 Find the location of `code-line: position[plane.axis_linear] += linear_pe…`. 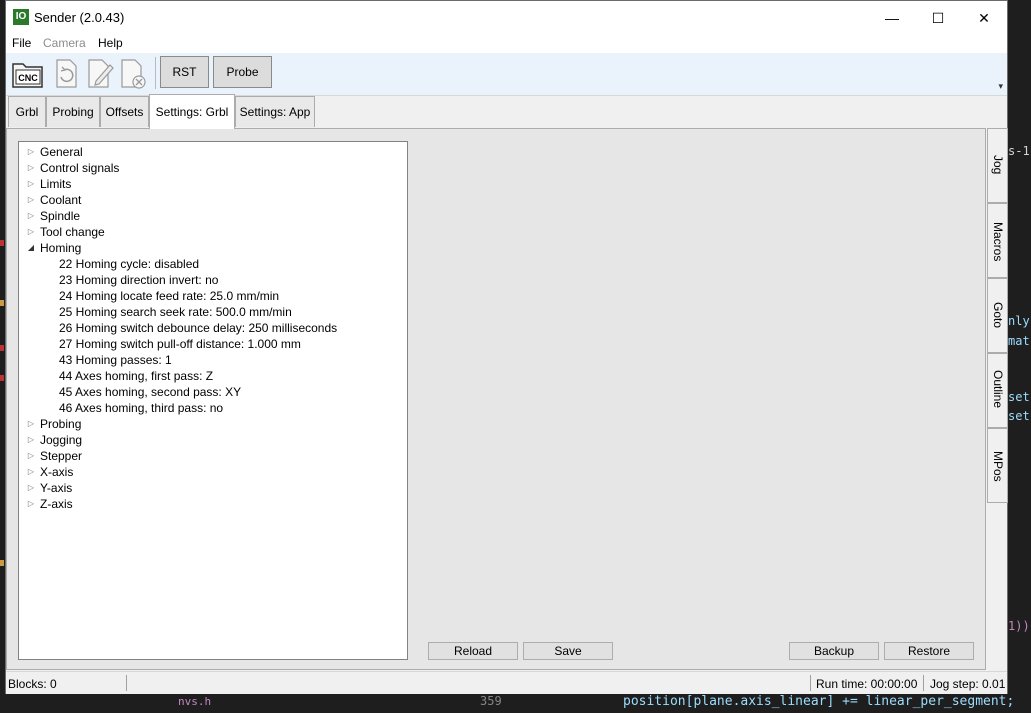

code-line: position[plane.axis_linear] += linear_pe… is located at coordinates (819, 701).